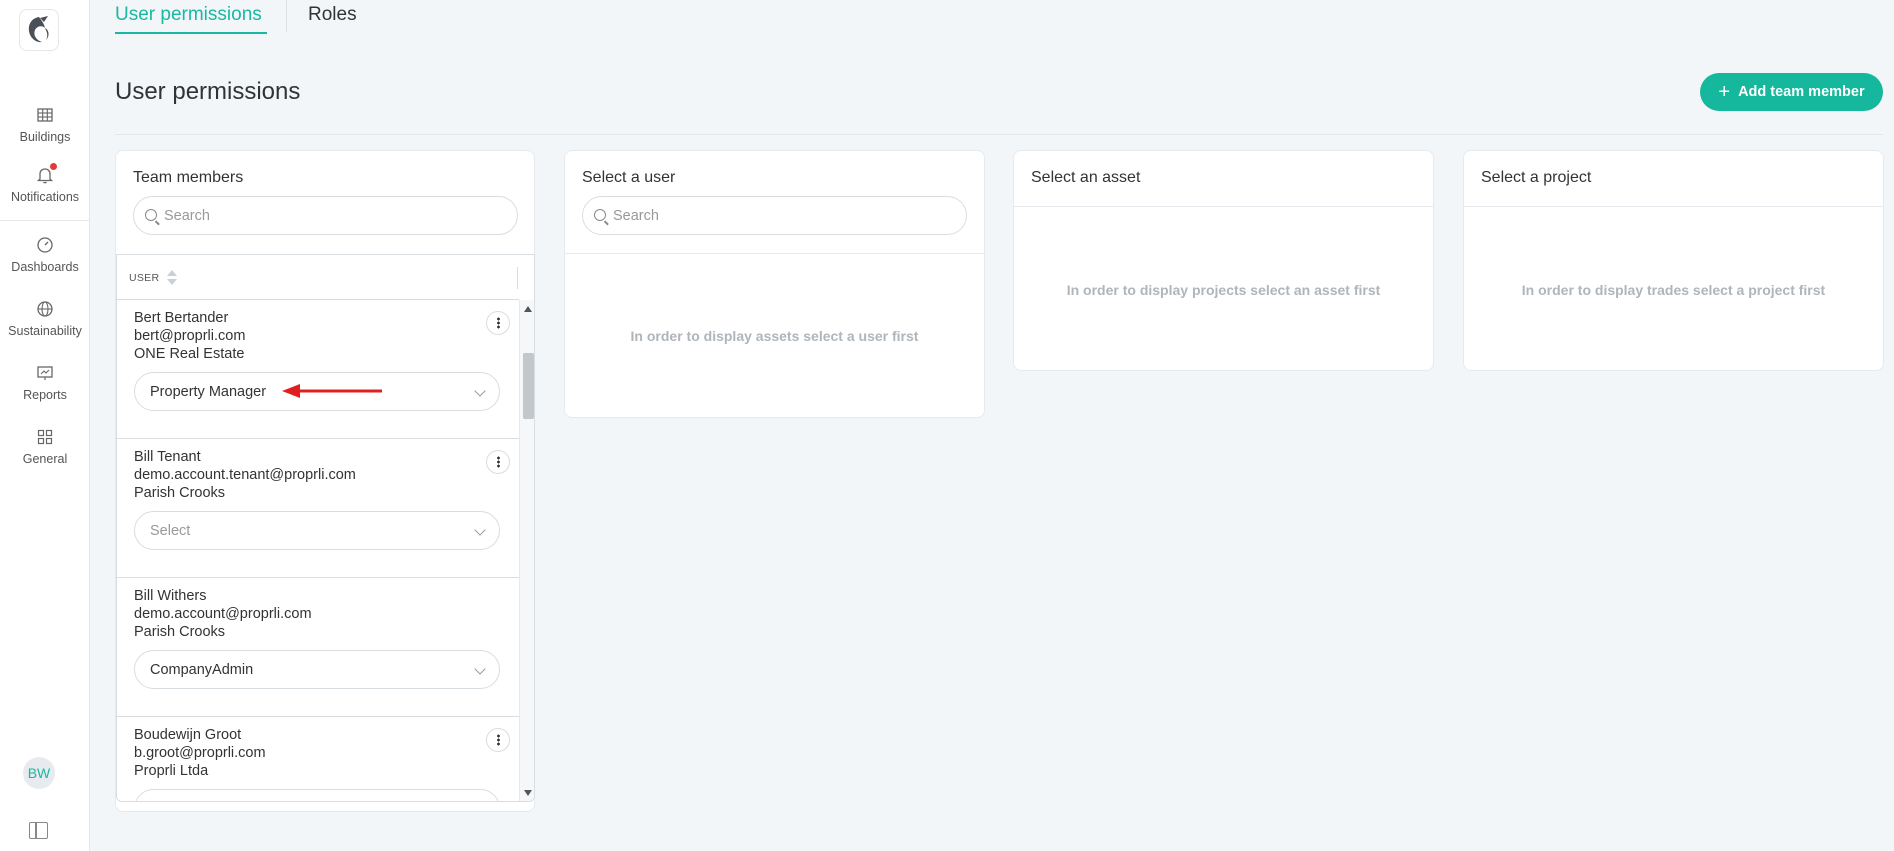  What do you see at coordinates (318, 277) in the screenshot?
I see `list-header: USER` at bounding box center [318, 277].